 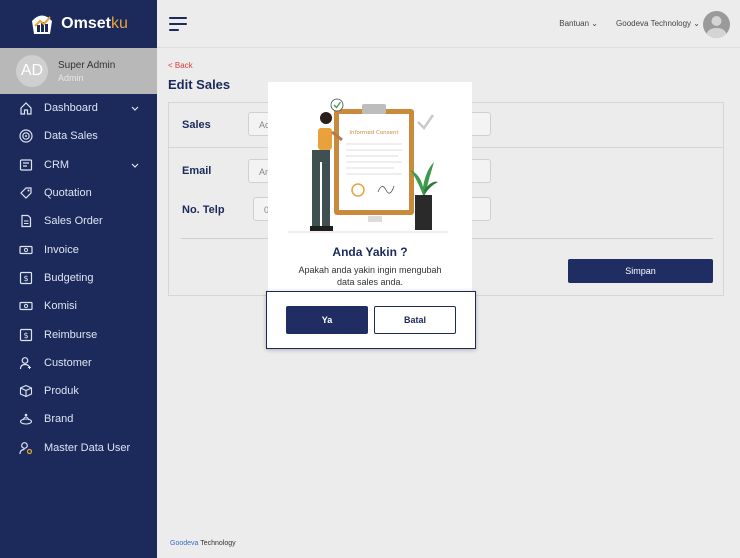 I want to click on save-button: Simpan, so click(x=640, y=271).